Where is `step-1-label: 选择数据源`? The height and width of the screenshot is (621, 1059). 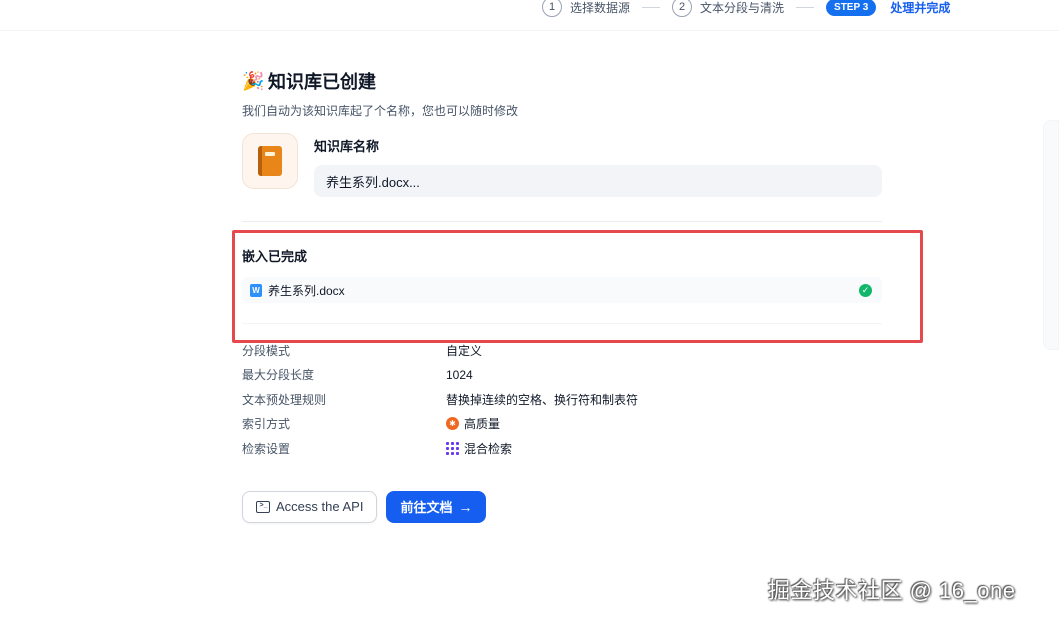
step-1-label: 选择数据源 is located at coordinates (600, 7).